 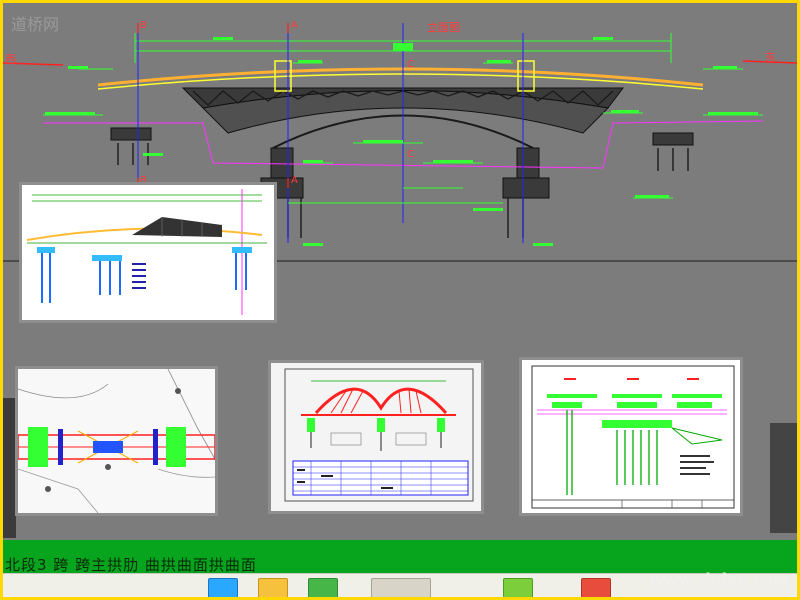 I want to click on elevation-overview-drawing, so click(x=146, y=252).